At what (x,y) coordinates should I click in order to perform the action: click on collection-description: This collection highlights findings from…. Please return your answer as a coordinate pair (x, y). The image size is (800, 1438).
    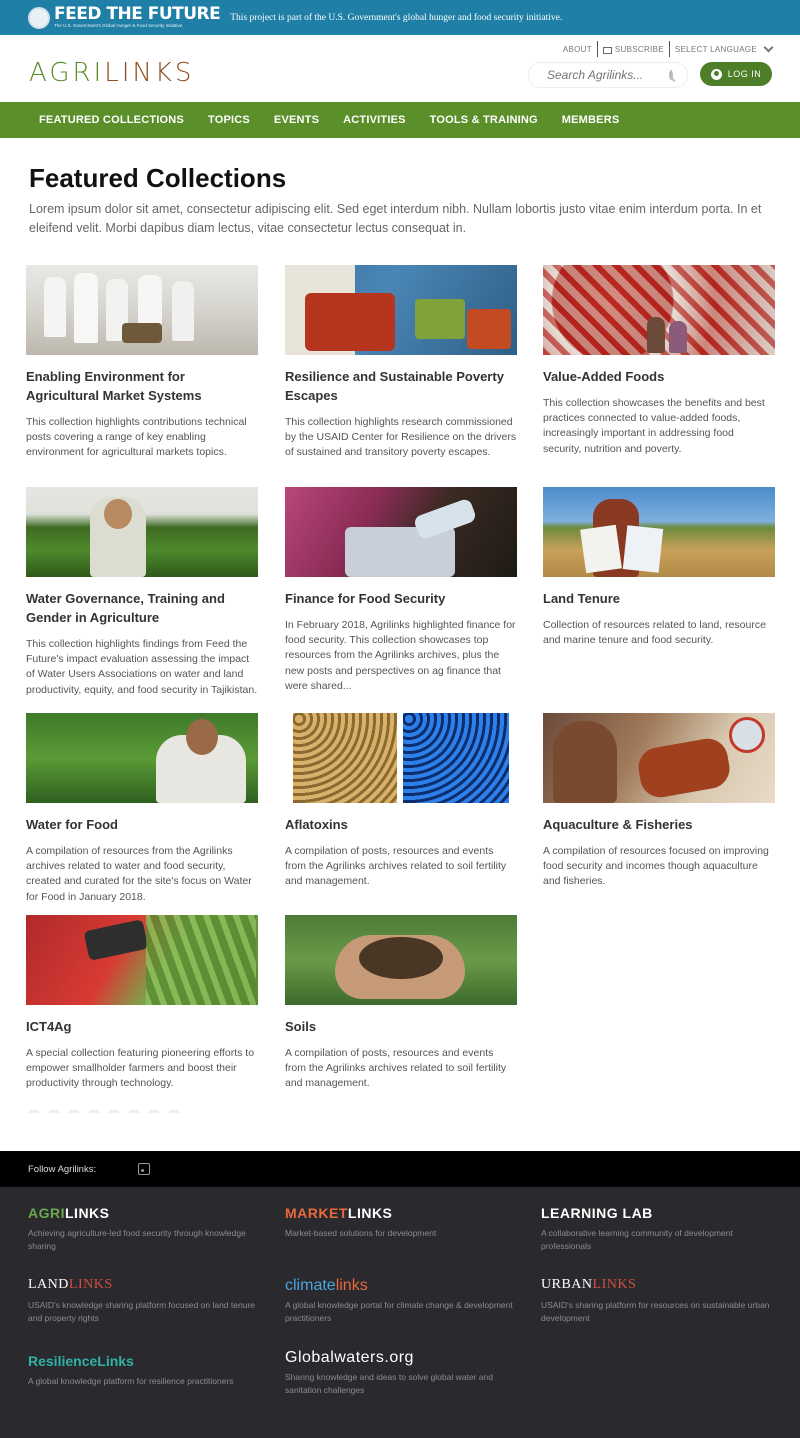
    Looking at the image, I should click on (142, 667).